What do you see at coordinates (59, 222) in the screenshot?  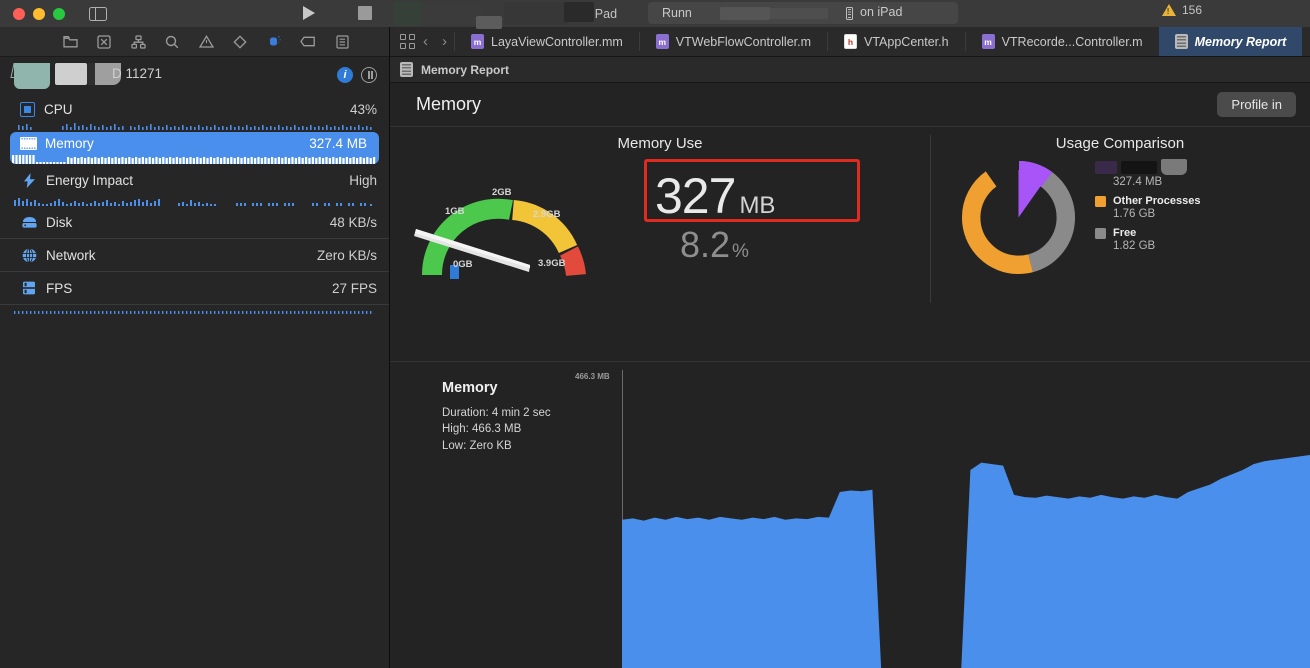 I see `gauge-label-disk: Disk` at bounding box center [59, 222].